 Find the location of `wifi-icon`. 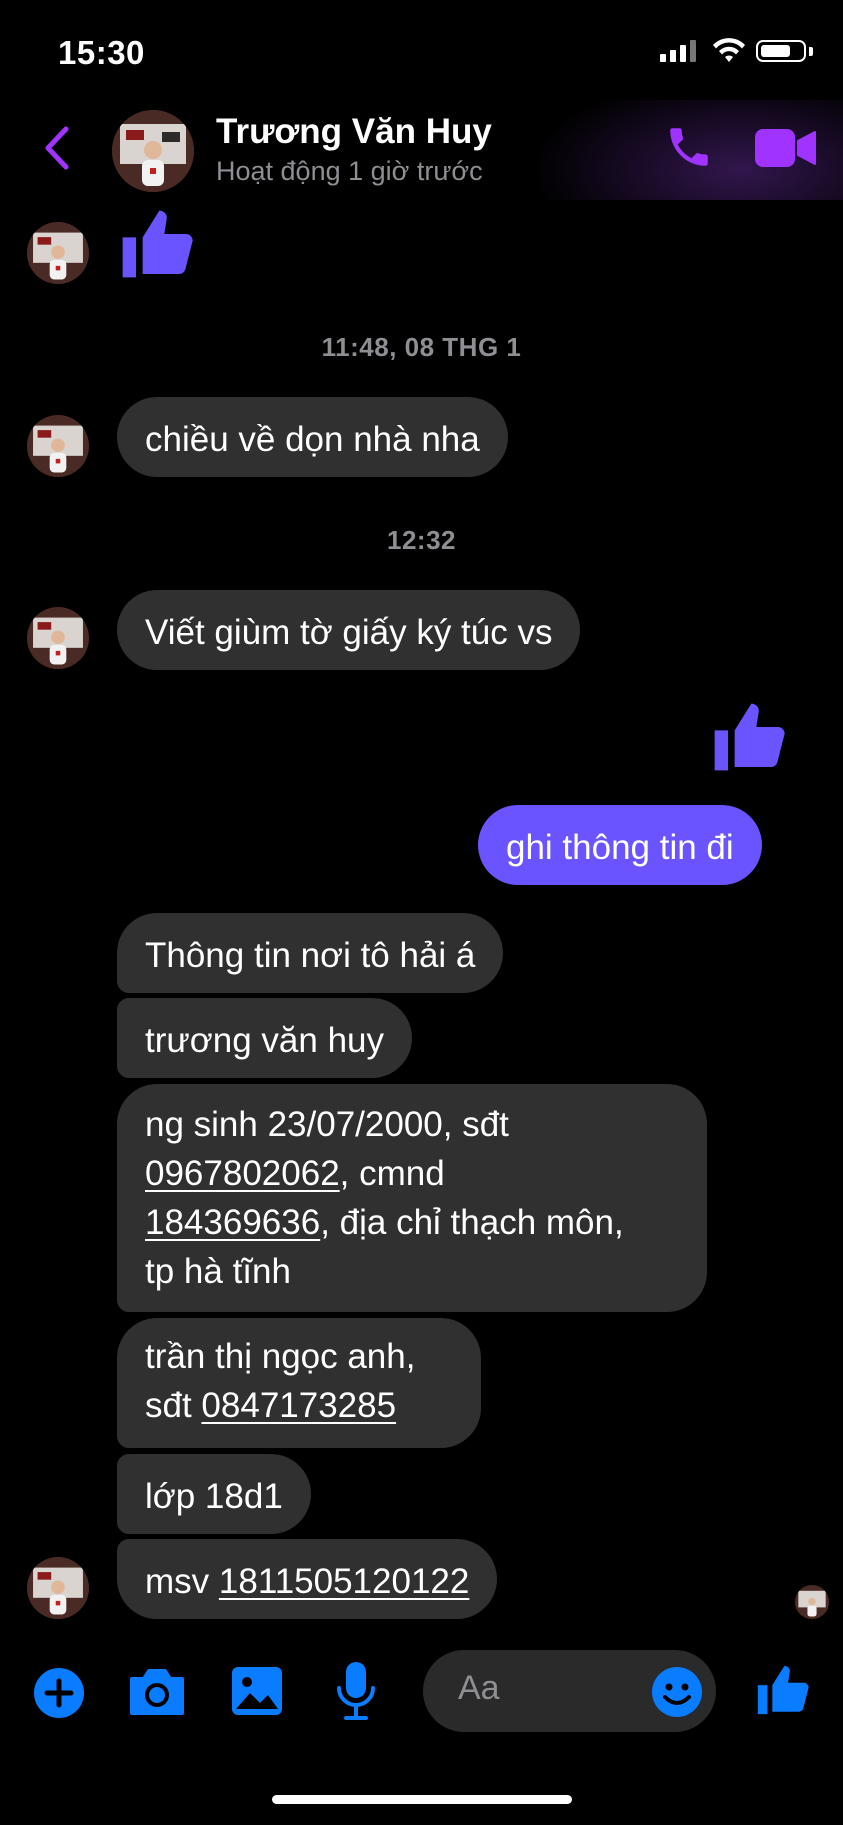

wifi-icon is located at coordinates (729, 50).